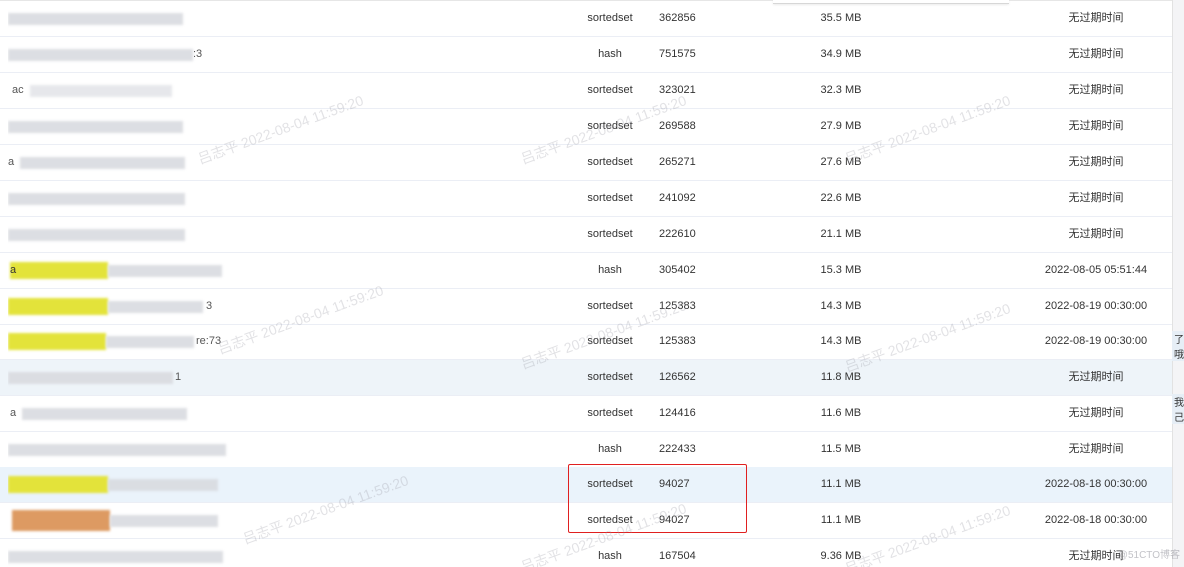  I want to click on key-cell: 3, so click(123, 306).